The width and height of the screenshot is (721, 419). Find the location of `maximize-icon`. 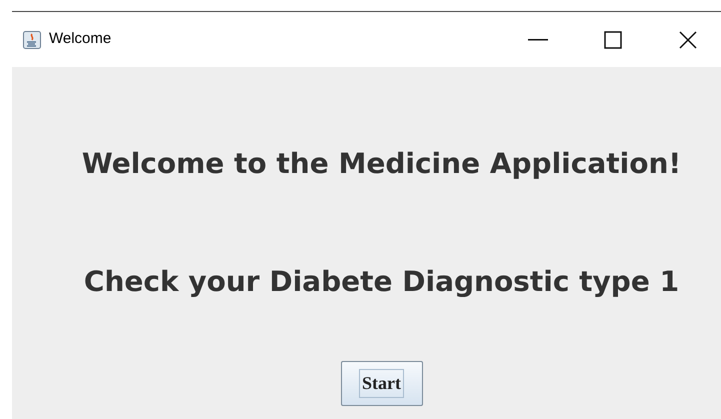

maximize-icon is located at coordinates (613, 39).